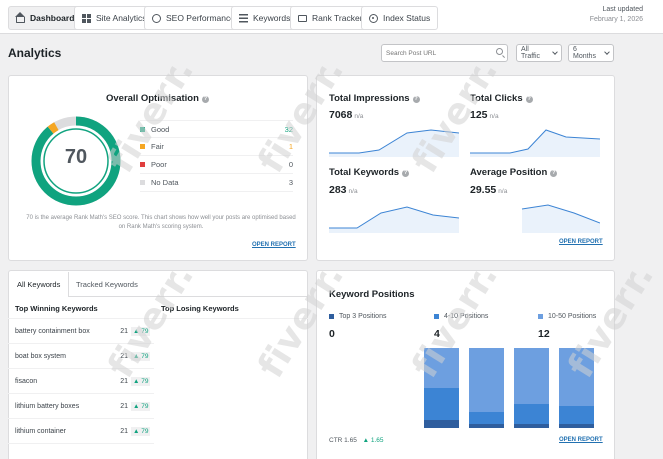  Describe the element at coordinates (374, 98) in the screenshot. I see `impressions-title: Total Impressions?` at that location.